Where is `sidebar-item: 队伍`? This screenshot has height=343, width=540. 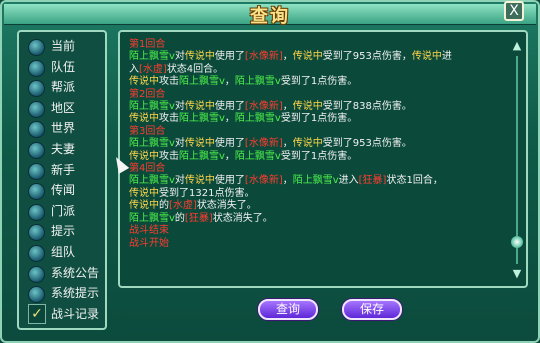
sidebar-item: 队伍 is located at coordinates (70, 67).